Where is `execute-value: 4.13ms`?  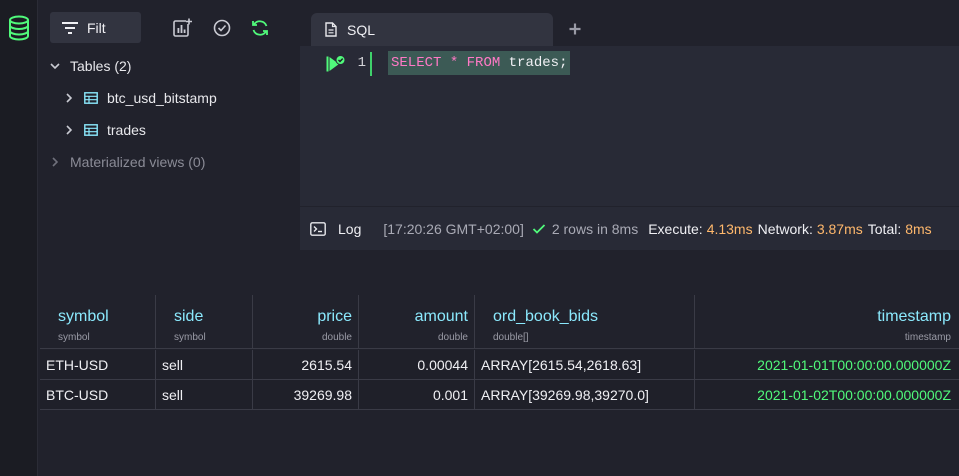 execute-value: 4.13ms is located at coordinates (729, 228).